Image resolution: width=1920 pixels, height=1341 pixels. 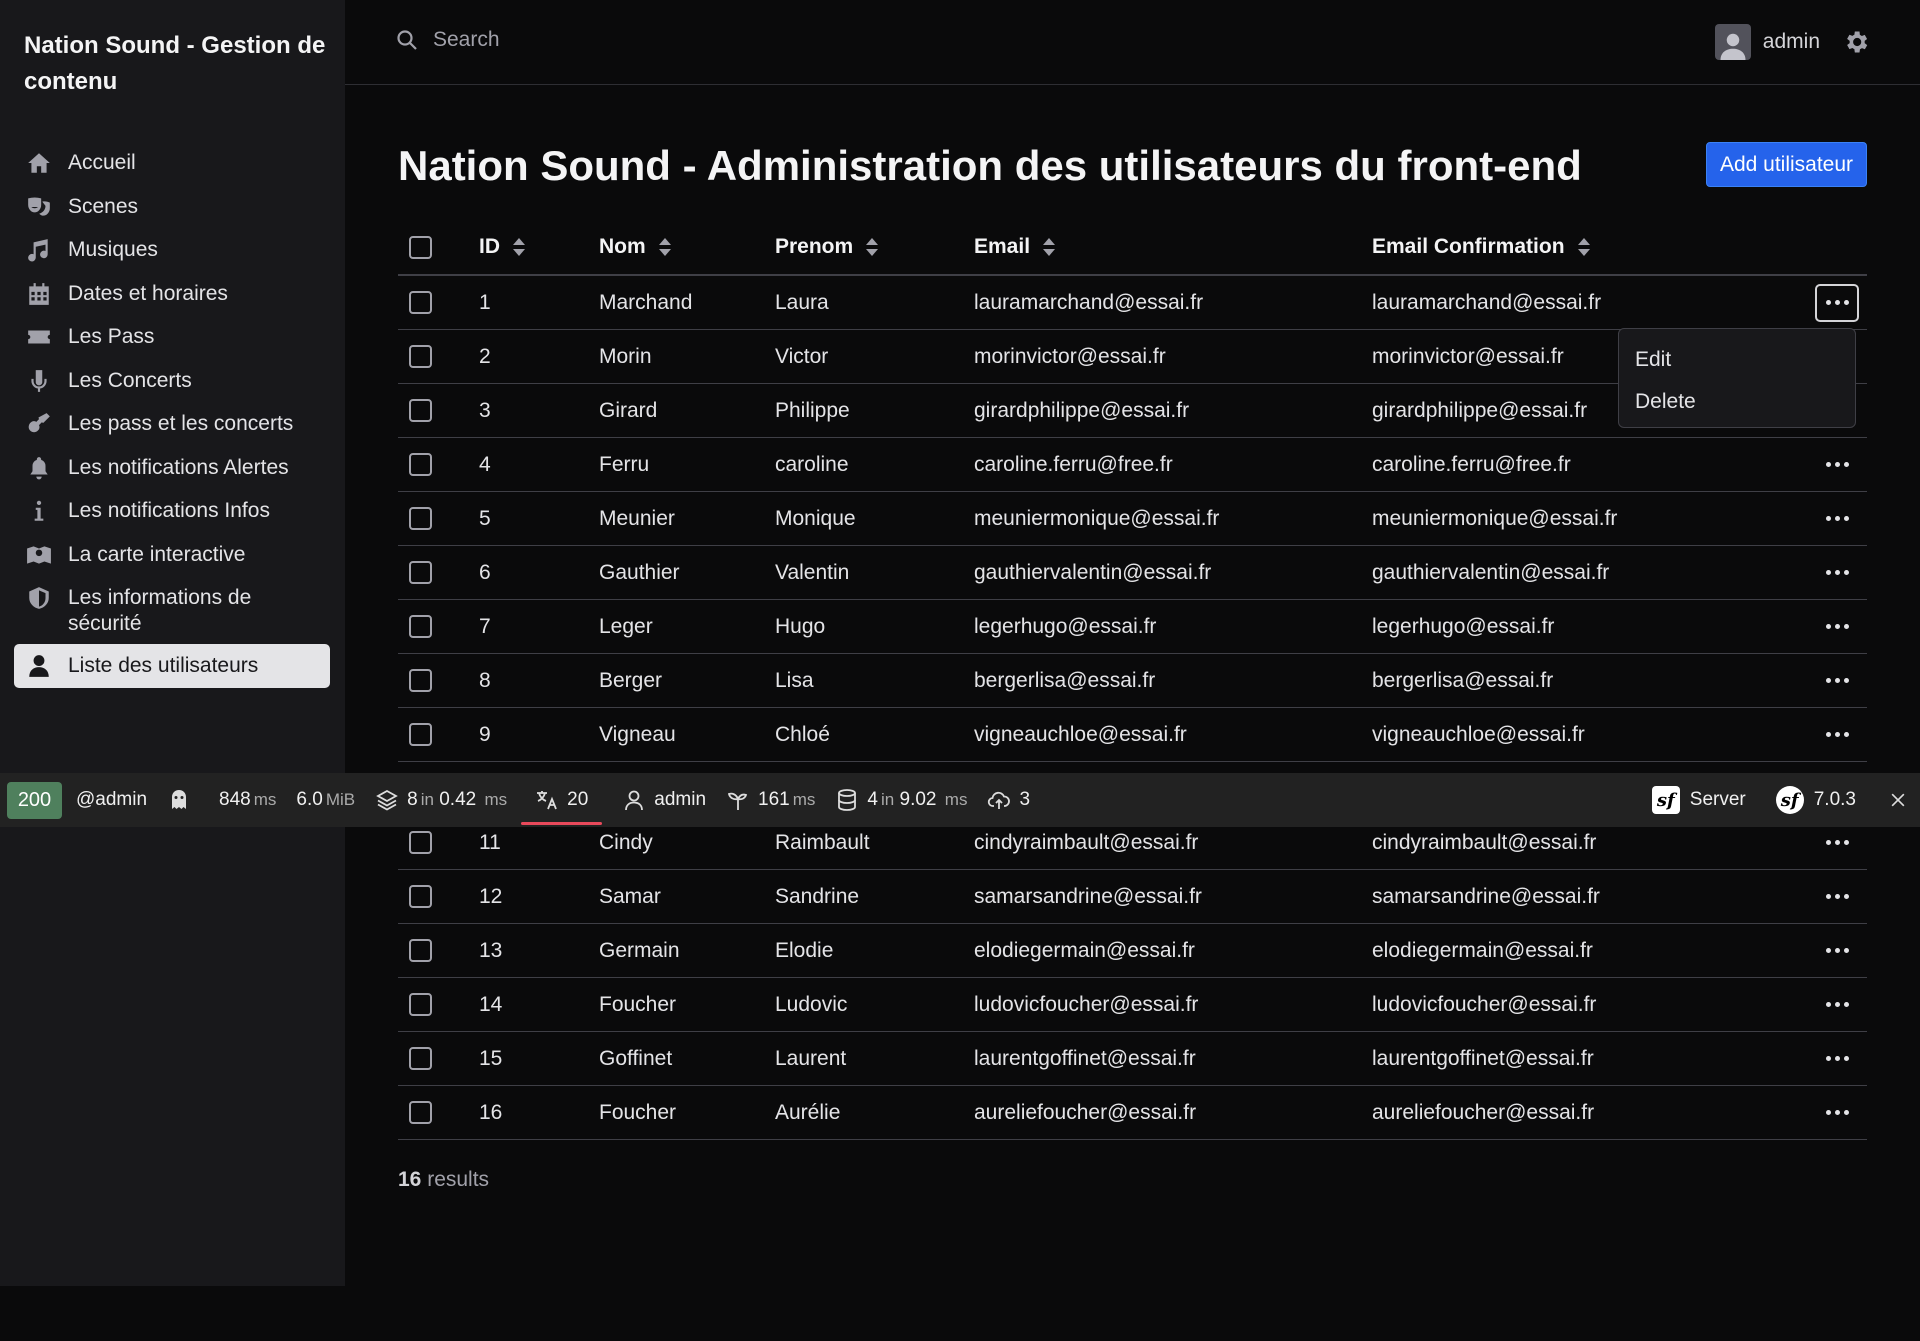 What do you see at coordinates (639, 572) in the screenshot?
I see `cell-nom: Gauthier` at bounding box center [639, 572].